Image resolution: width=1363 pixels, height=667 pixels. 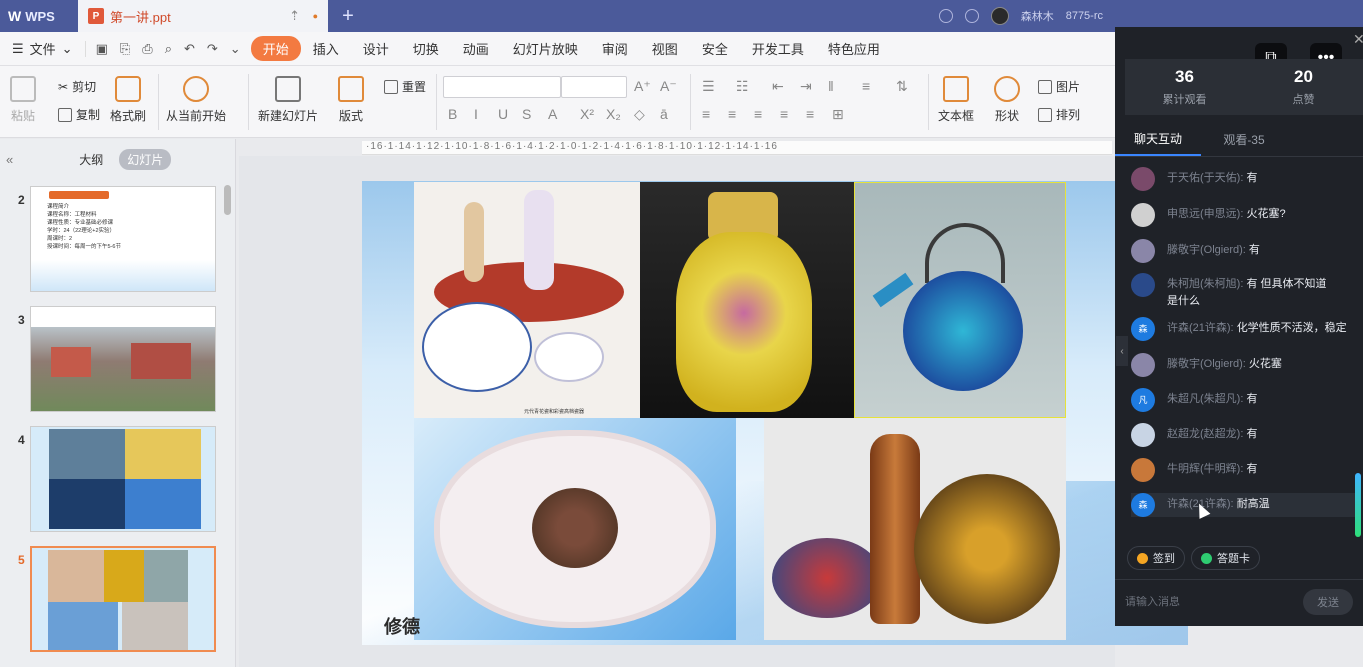 I want to click on menu-tab-features: 特色应用, so click(x=854, y=48).